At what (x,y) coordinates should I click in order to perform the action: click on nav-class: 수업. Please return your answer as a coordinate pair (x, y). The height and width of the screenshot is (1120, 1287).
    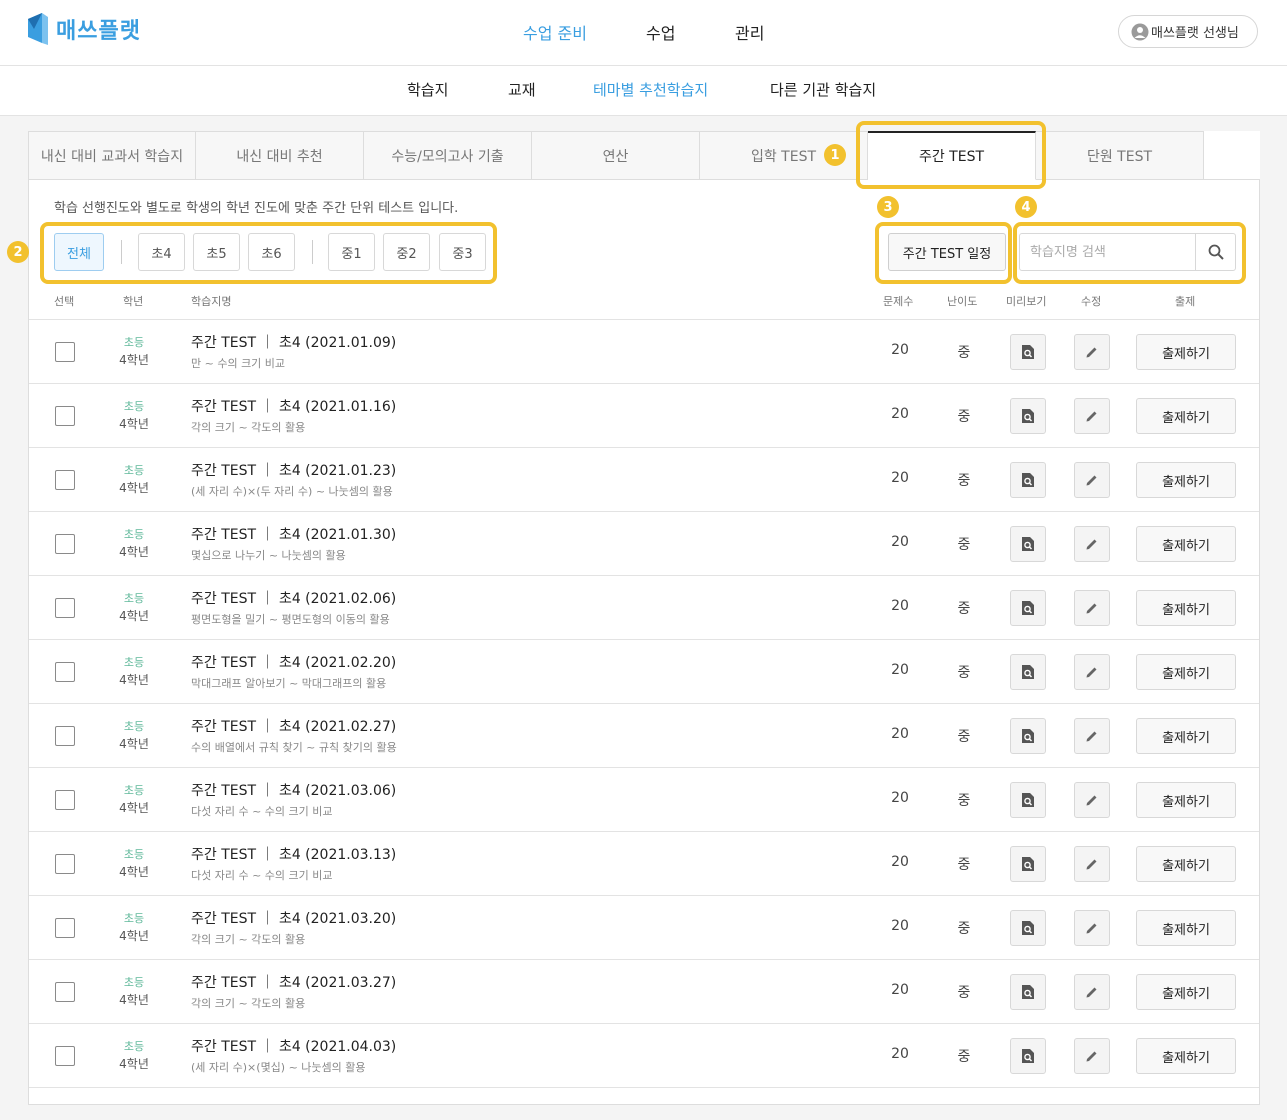
    Looking at the image, I should click on (660, 32).